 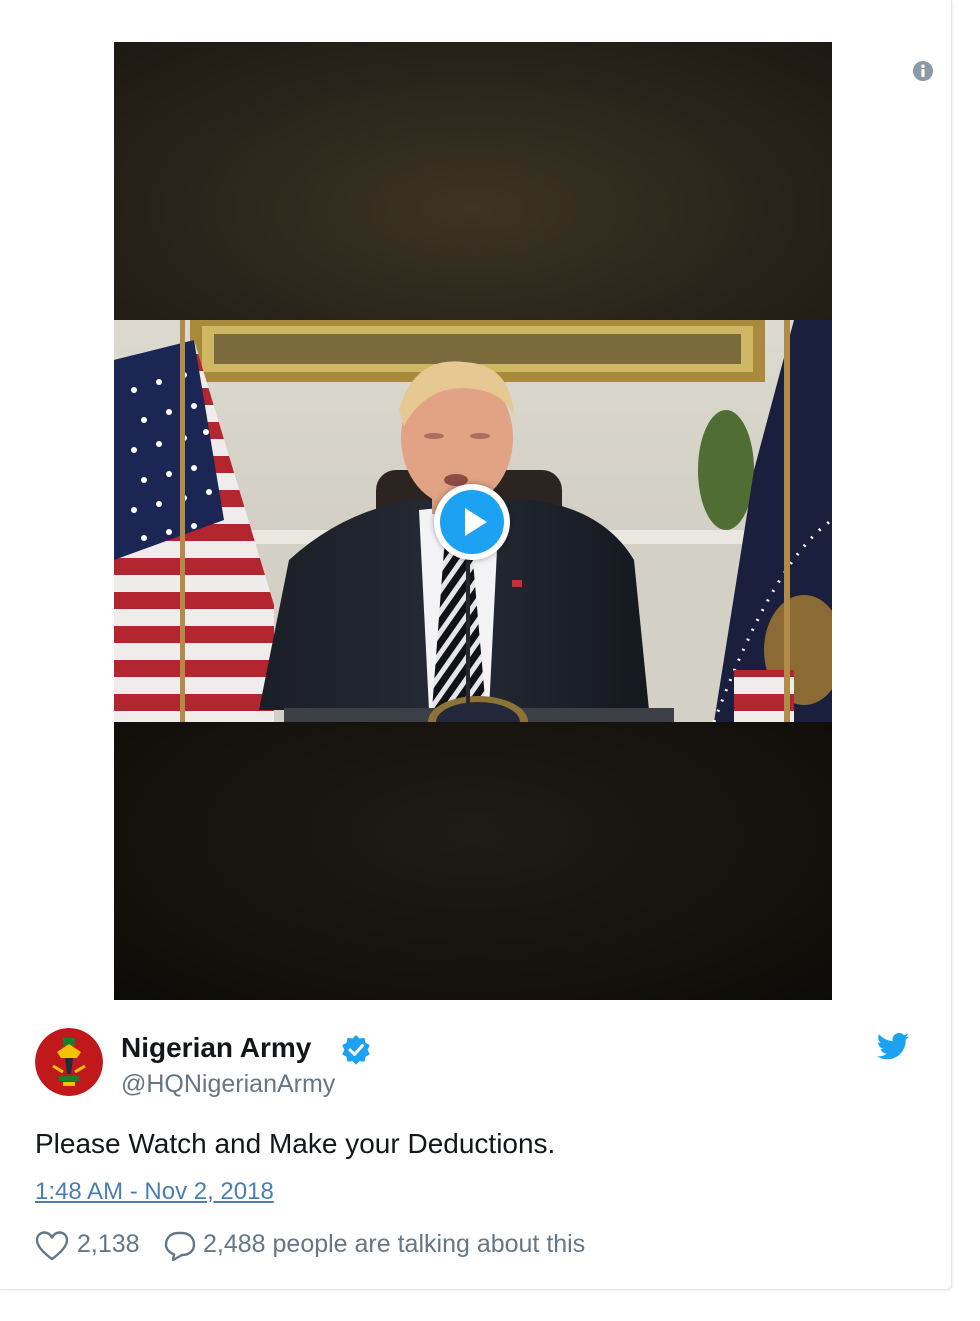 I want to click on display-name: Nigerian Army, so click(x=216, y=1048).